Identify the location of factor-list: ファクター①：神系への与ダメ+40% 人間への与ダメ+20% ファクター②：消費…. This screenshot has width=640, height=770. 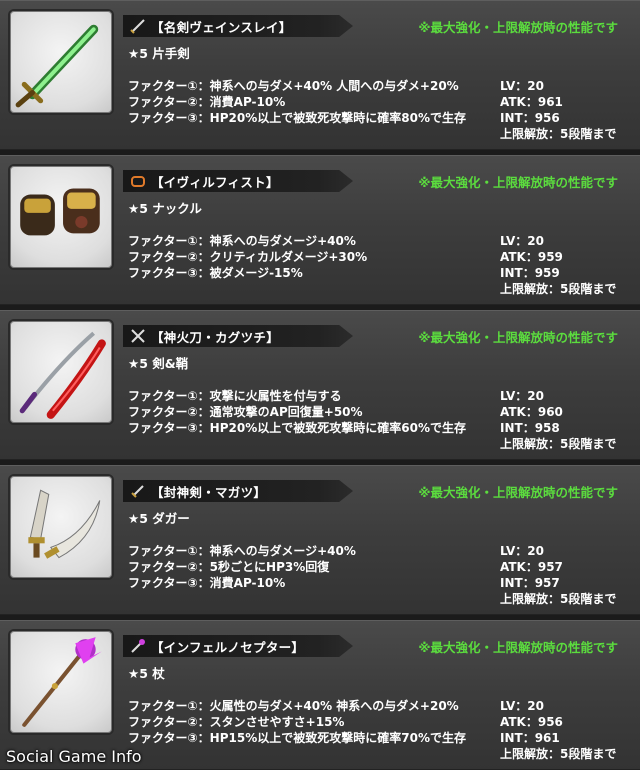
(297, 102).